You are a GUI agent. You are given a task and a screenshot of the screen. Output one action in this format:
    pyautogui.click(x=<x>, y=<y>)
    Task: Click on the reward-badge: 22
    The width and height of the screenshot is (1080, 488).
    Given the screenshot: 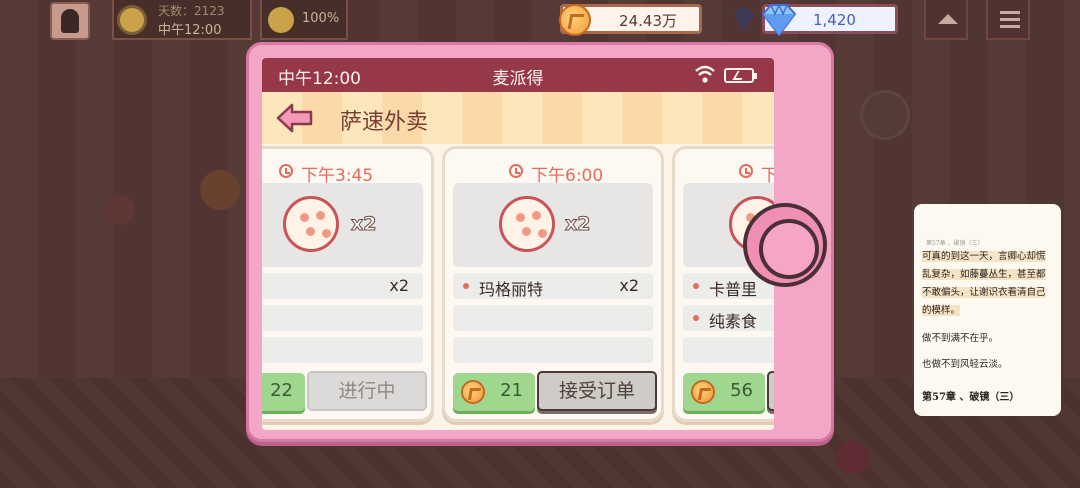 What is the action you would take?
    pyautogui.click(x=283, y=392)
    